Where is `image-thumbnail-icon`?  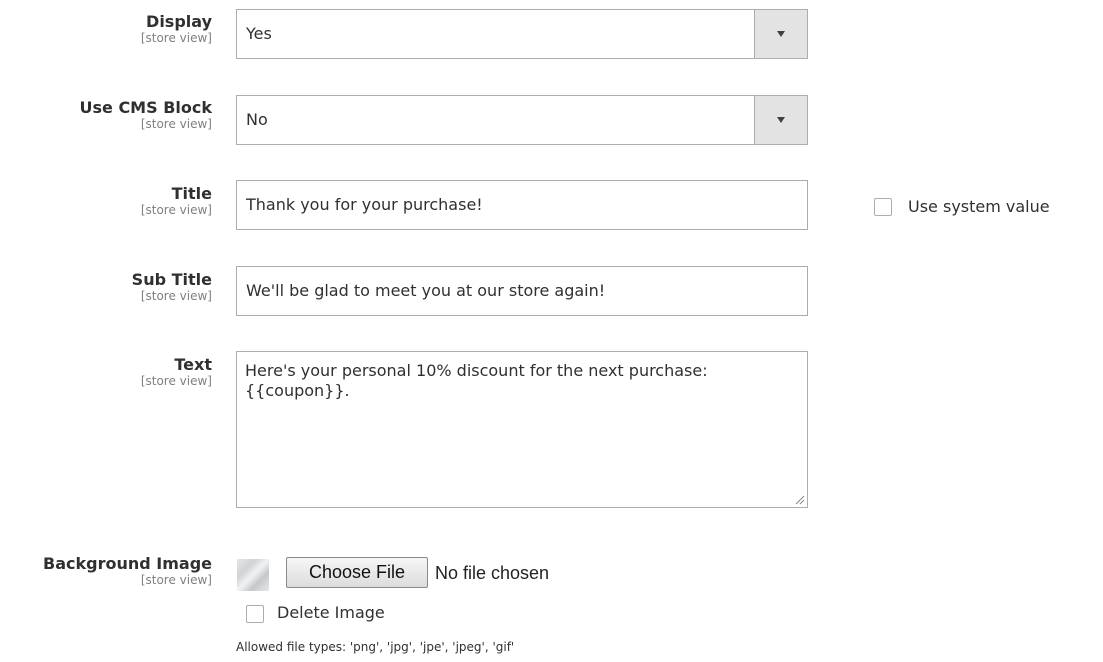
image-thumbnail-icon is located at coordinates (253, 575).